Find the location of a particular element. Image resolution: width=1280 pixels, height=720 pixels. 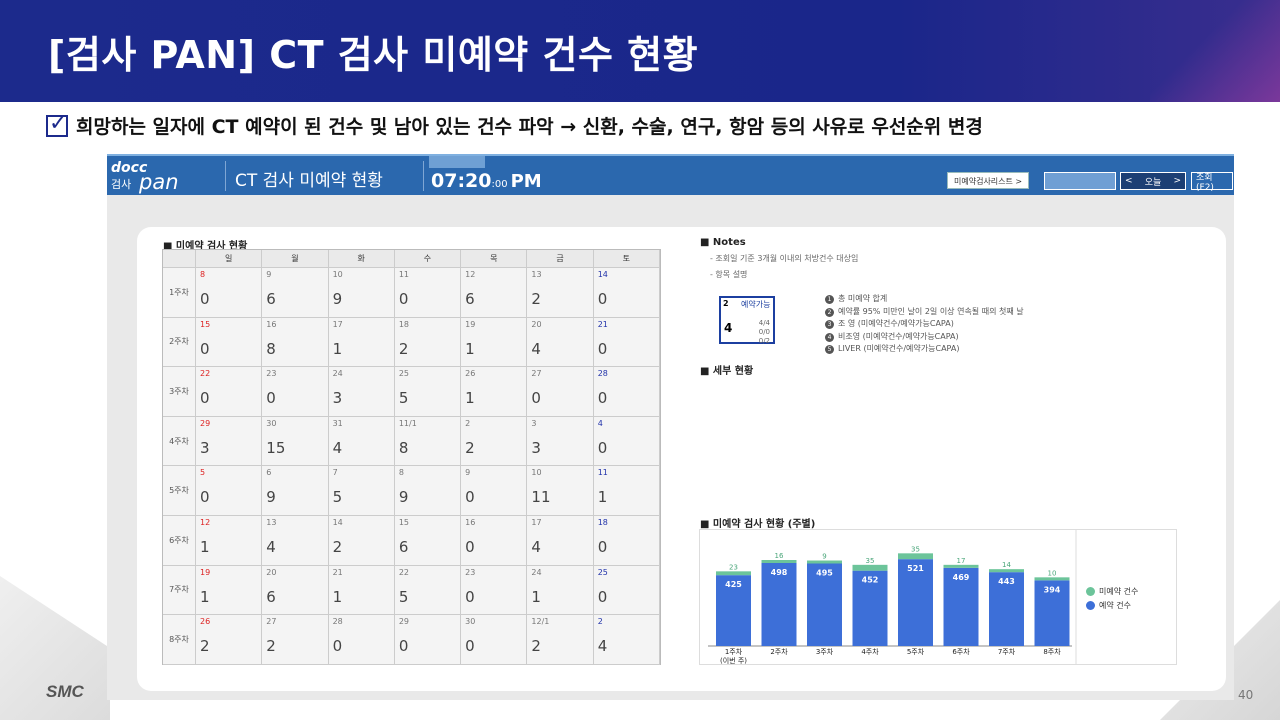

day-date: 24 is located at coordinates (337, 374).